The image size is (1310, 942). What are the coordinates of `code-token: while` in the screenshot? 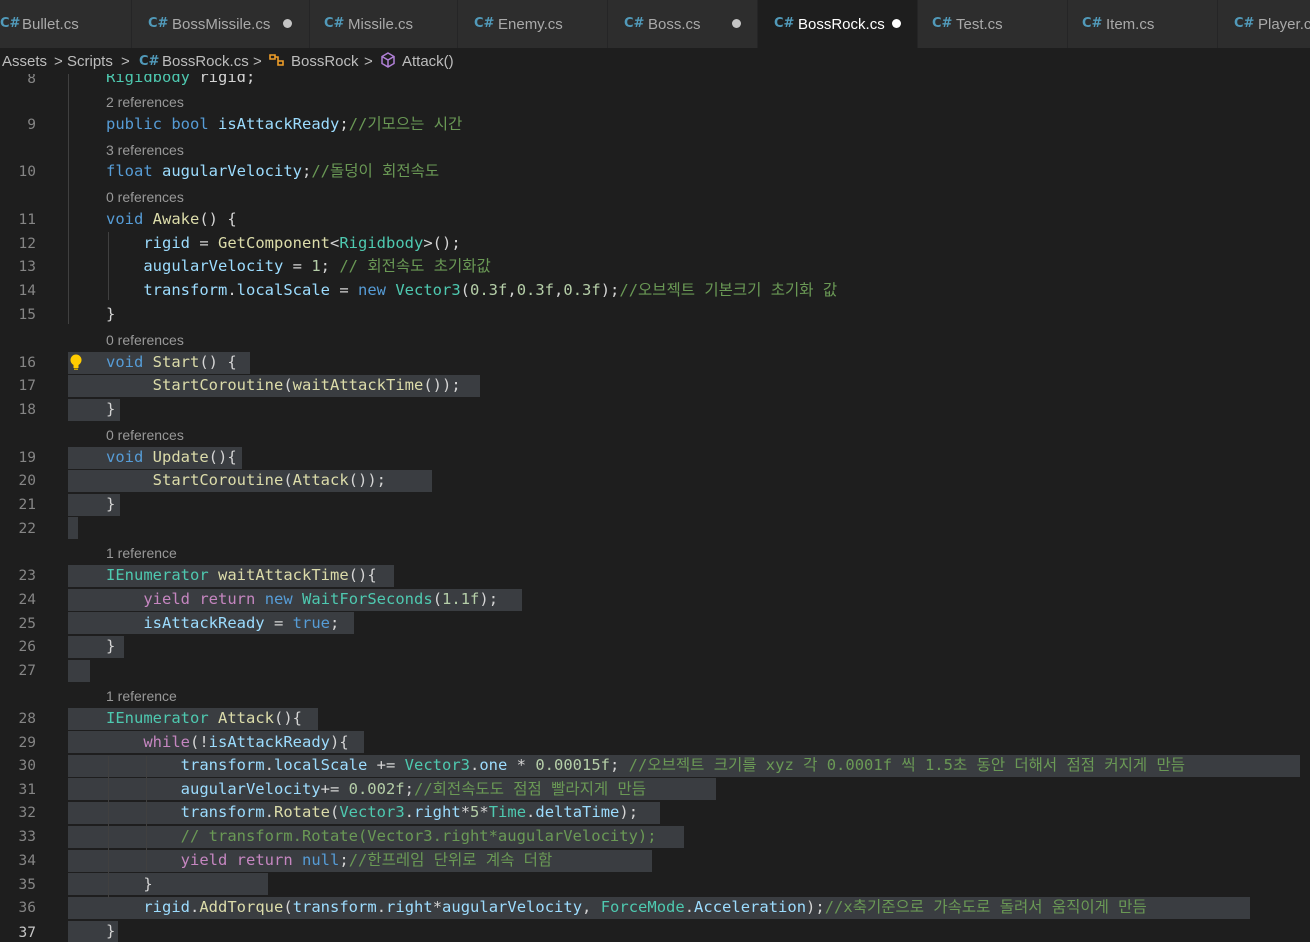 It's located at (166, 742).